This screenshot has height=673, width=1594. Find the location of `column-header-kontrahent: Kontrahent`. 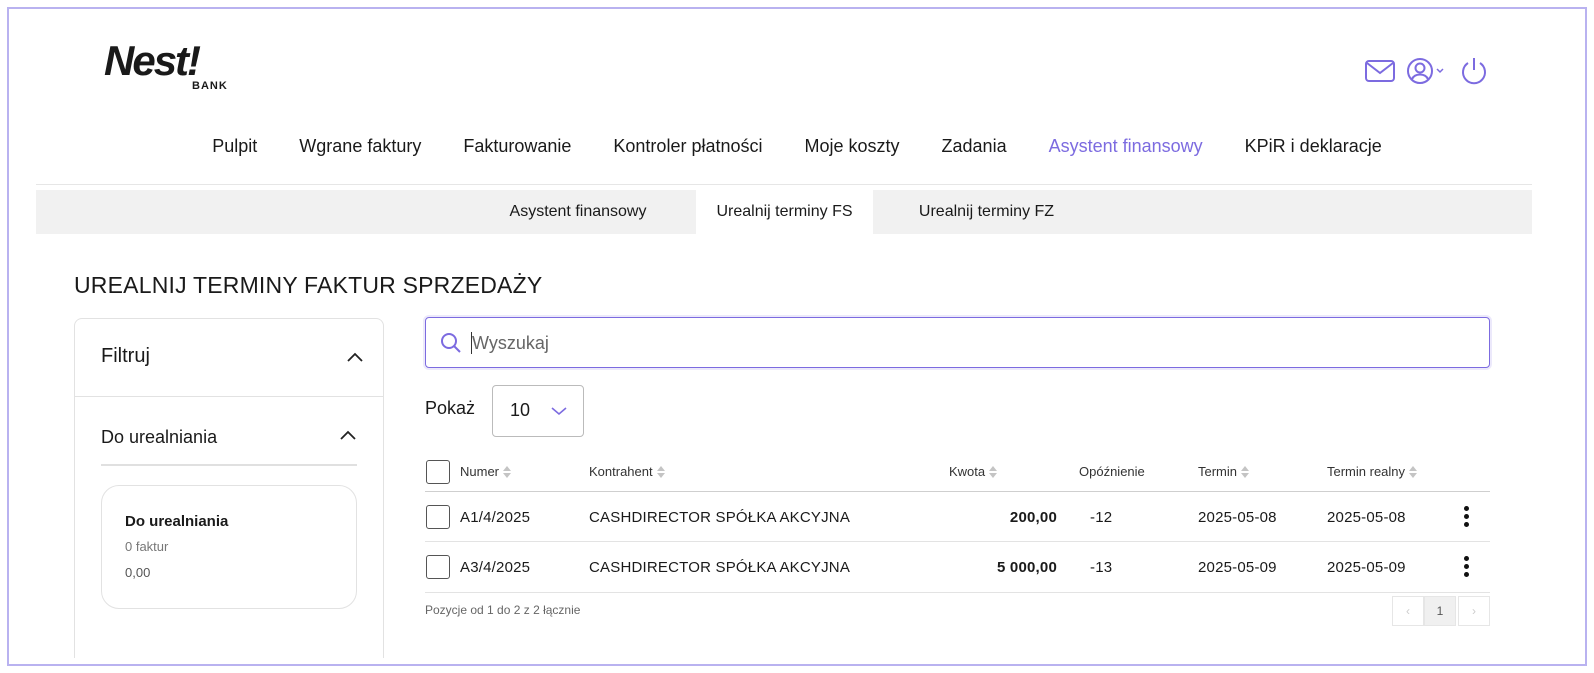

column-header-kontrahent: Kontrahent is located at coordinates (627, 471).